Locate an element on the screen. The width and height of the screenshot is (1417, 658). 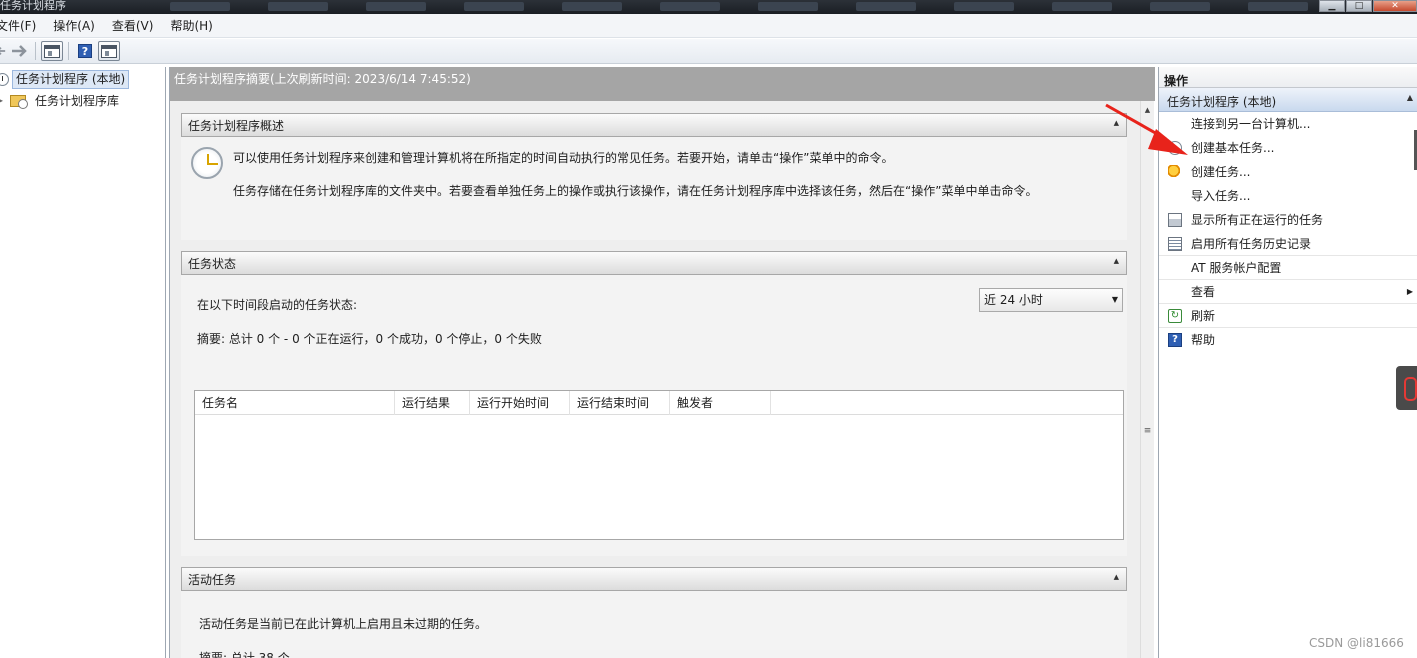
back-arrow-icon is located at coordinates (3, 51).